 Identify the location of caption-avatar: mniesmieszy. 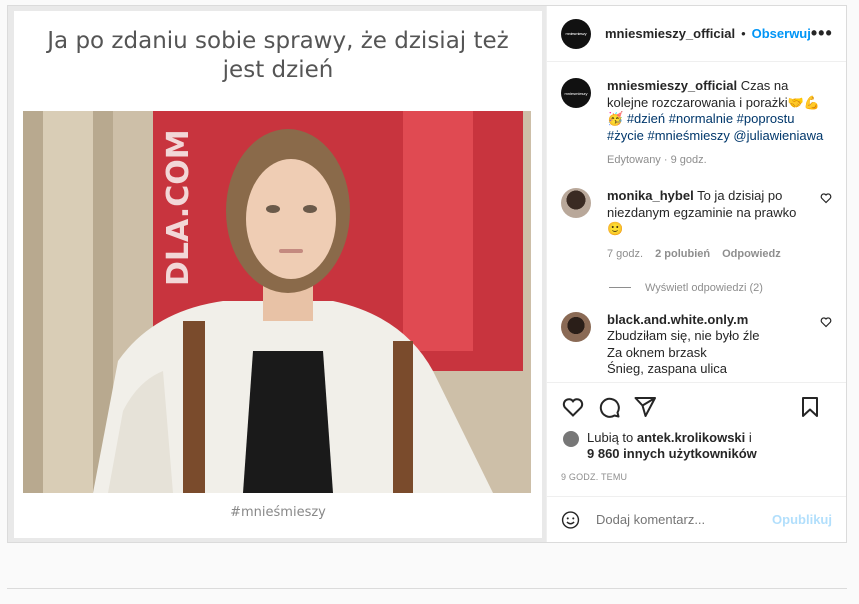
(576, 93).